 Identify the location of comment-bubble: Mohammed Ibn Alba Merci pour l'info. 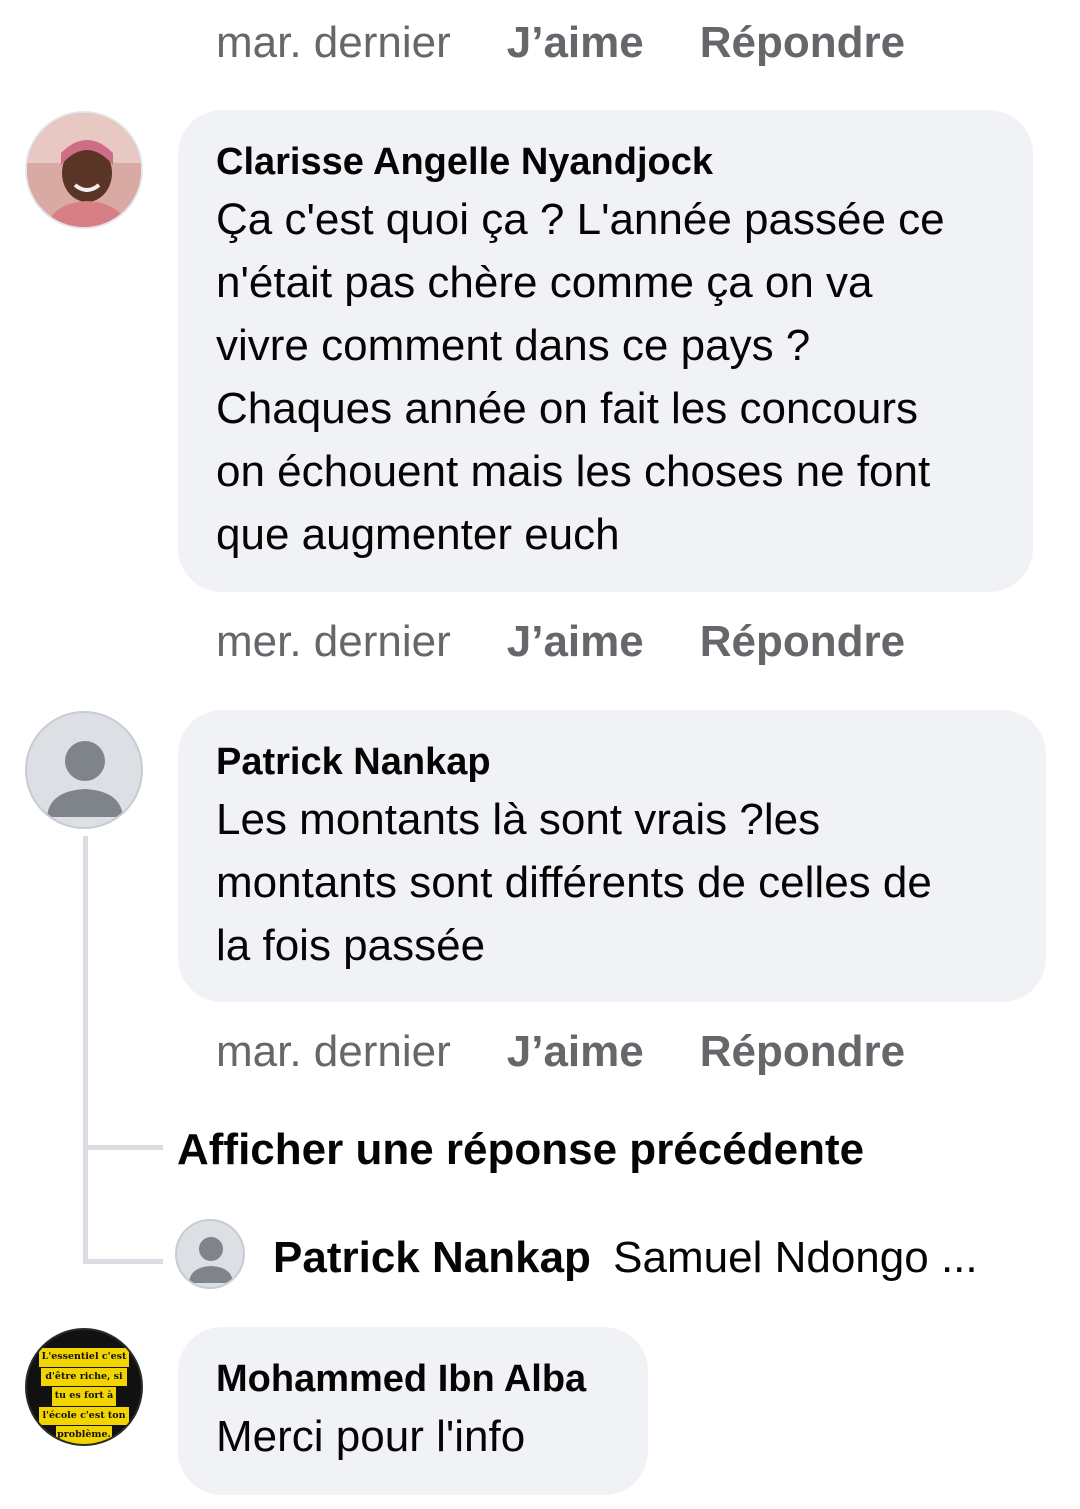
(413, 1411).